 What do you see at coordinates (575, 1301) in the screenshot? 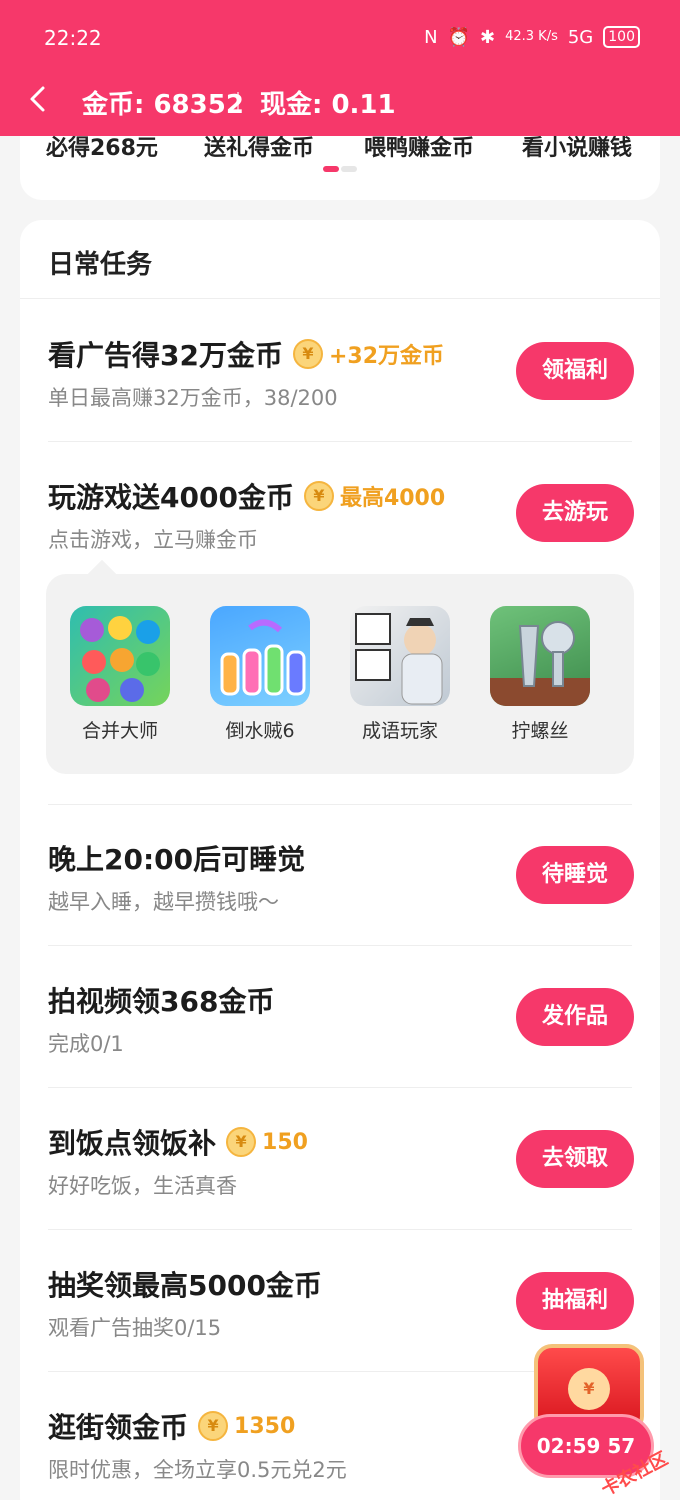
I see `lottery-button: 抽福利` at bounding box center [575, 1301].